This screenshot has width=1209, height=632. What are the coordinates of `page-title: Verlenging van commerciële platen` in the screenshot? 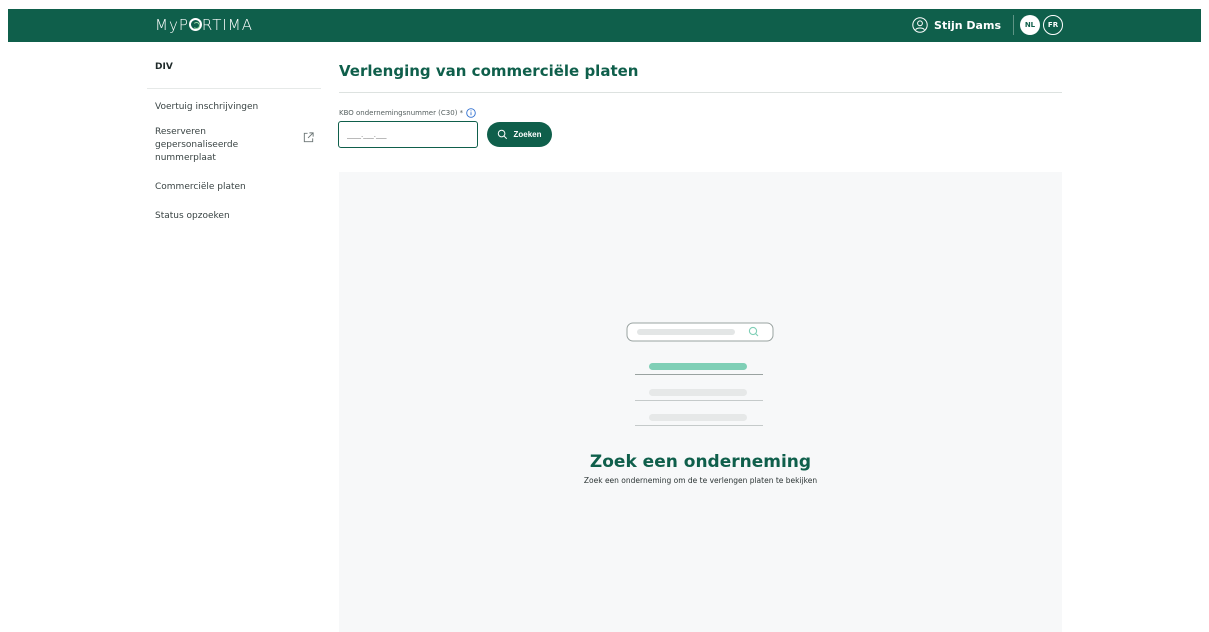 It's located at (489, 71).